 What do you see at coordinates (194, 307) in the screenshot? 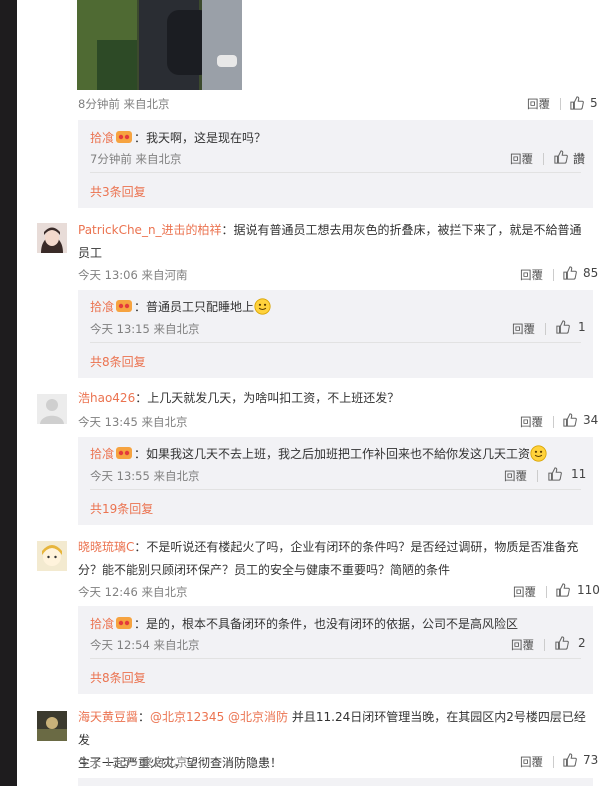
I see `reply-text: ：普通员工只配睡地上` at bounding box center [194, 307].